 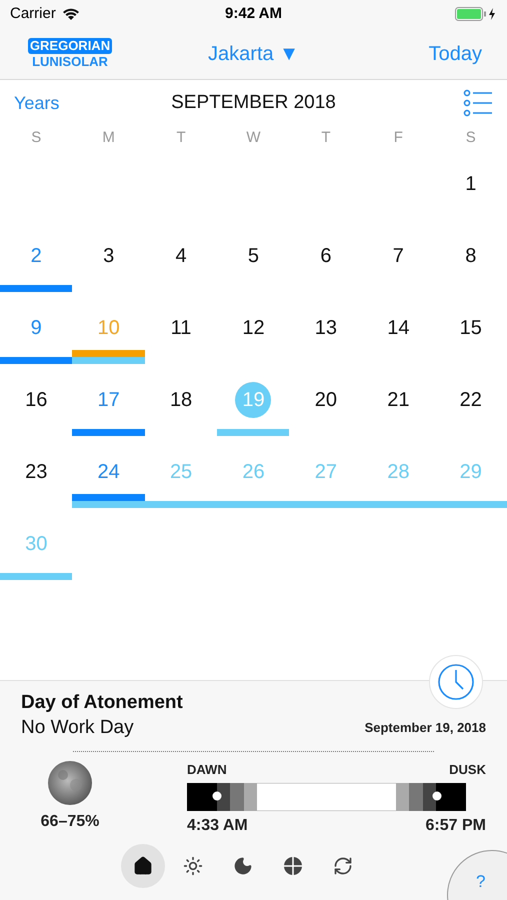 What do you see at coordinates (36, 400) in the screenshot?
I see `day-number: 16` at bounding box center [36, 400].